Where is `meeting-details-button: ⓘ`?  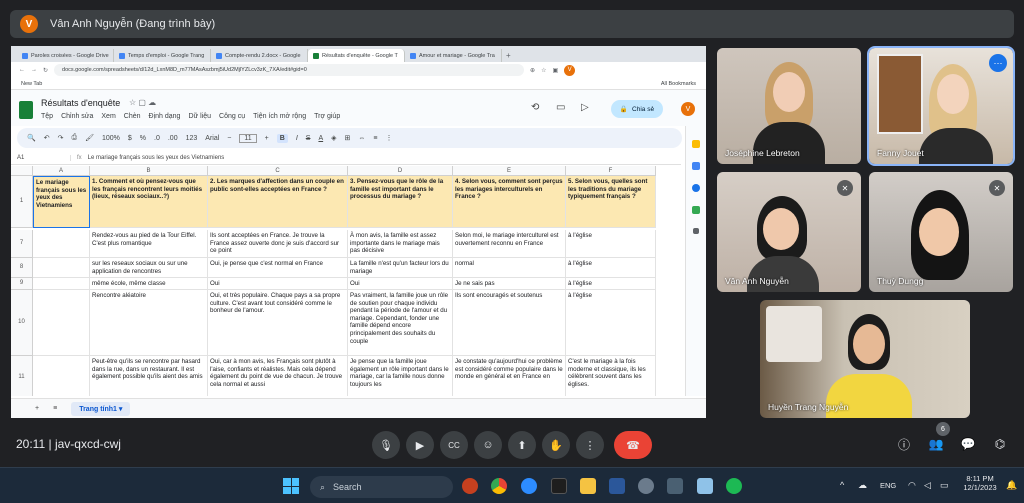
meeting-details-button: ⓘ is located at coordinates (904, 444).